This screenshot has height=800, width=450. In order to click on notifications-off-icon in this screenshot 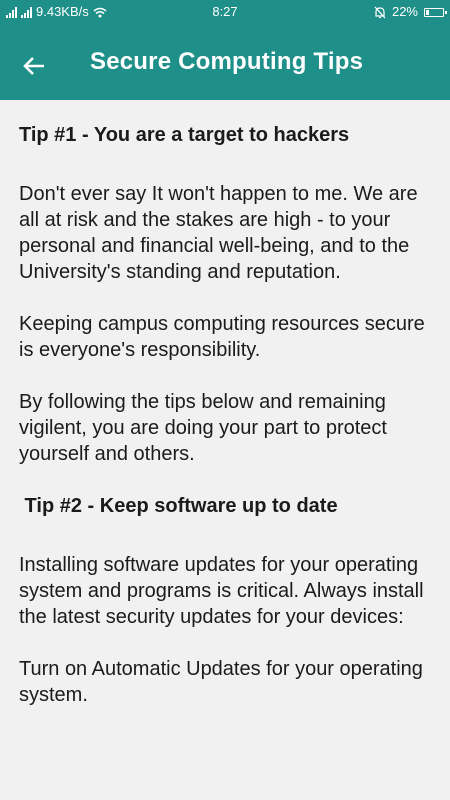, I will do `click(380, 12)`.